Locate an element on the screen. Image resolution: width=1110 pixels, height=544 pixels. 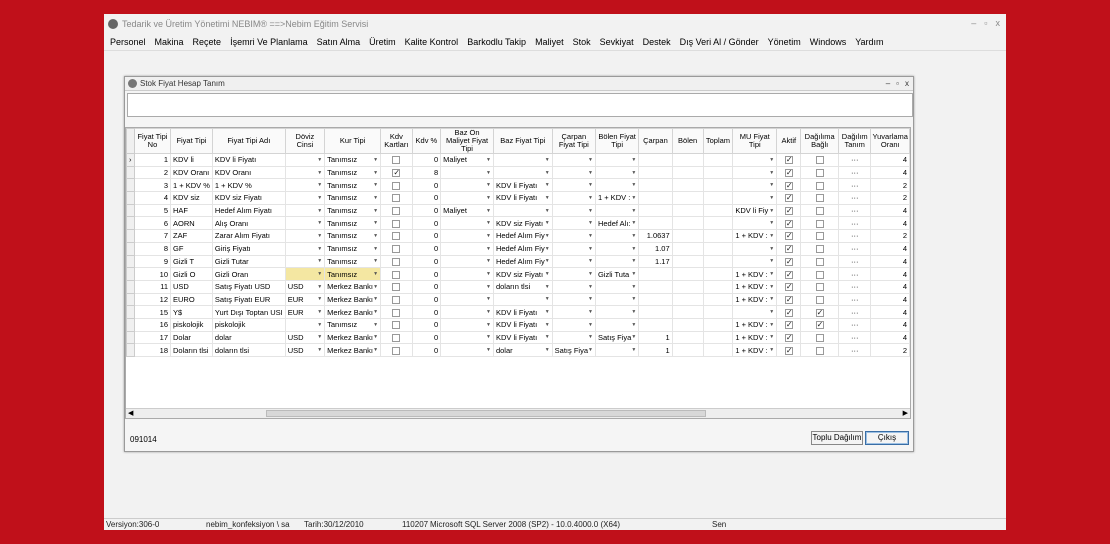
cell-multiplier-type: ▼ is located at coordinates (573, 261).